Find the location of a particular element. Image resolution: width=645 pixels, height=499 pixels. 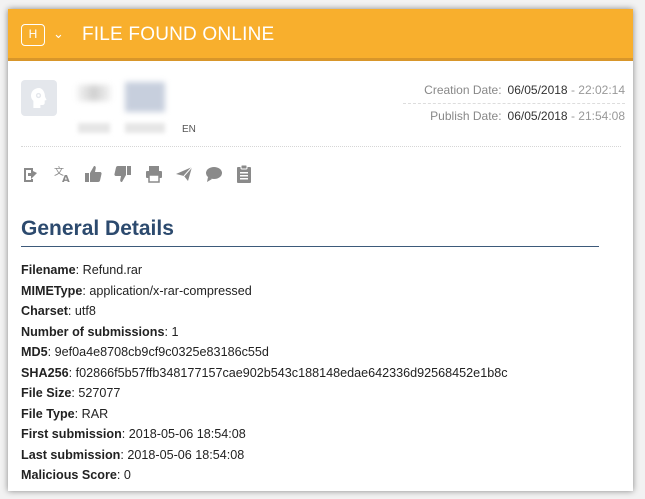

creation-date-label: Creation Date: is located at coordinates (463, 90).